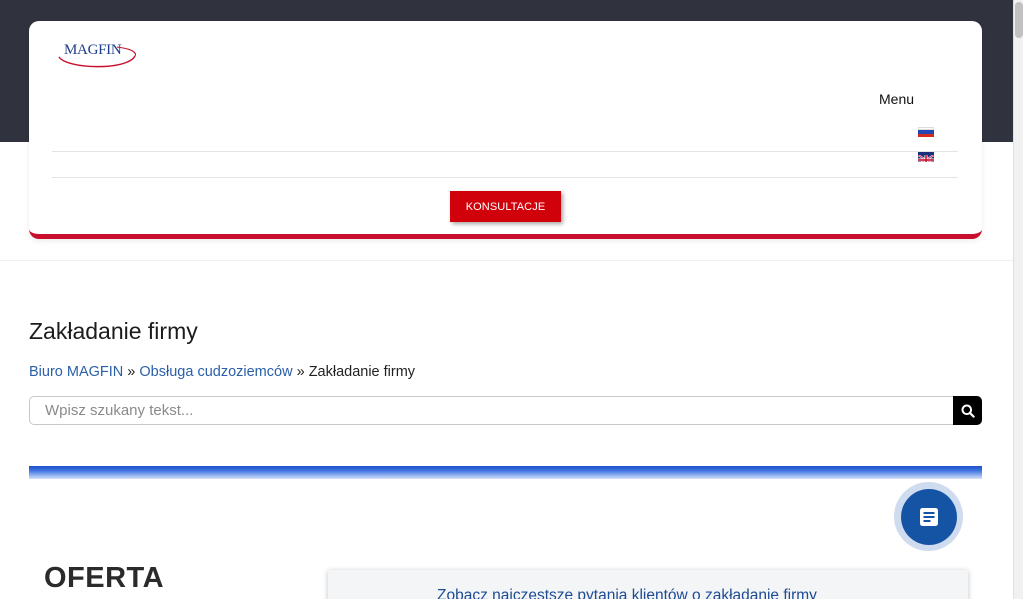 The width and height of the screenshot is (1023, 599). Describe the element at coordinates (926, 132) in the screenshot. I see `ru-flag-icon` at that location.